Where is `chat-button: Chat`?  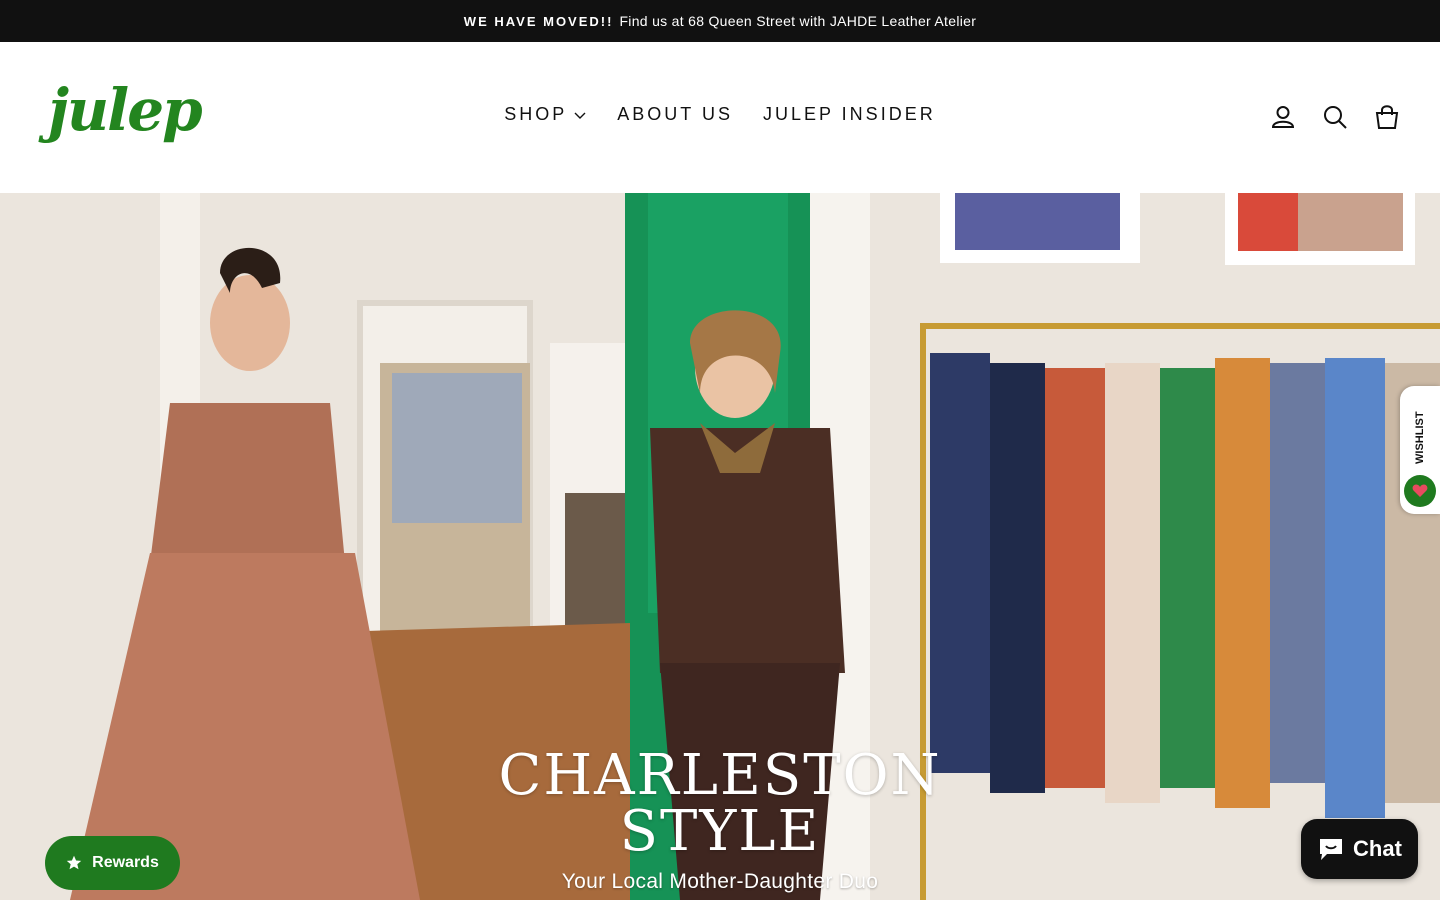 chat-button: Chat is located at coordinates (1359, 849).